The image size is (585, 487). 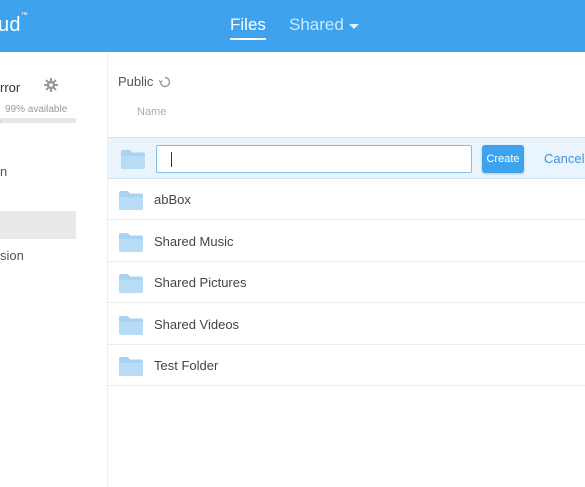 I want to click on breadcrumb: Public, so click(x=144, y=81).